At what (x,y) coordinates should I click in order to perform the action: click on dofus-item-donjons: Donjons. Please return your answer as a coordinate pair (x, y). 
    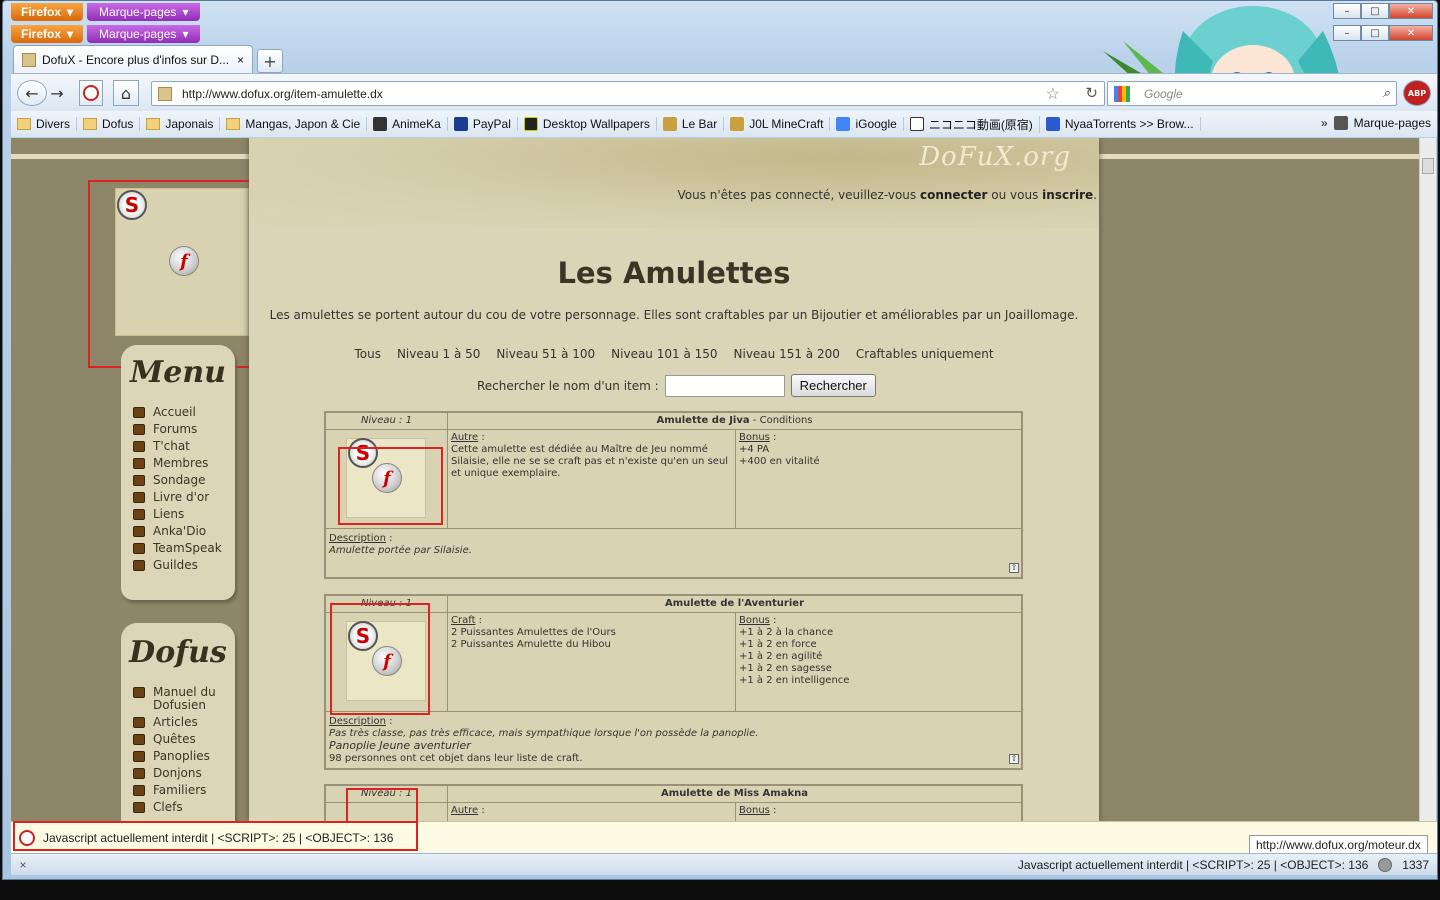
    Looking at the image, I should click on (178, 773).